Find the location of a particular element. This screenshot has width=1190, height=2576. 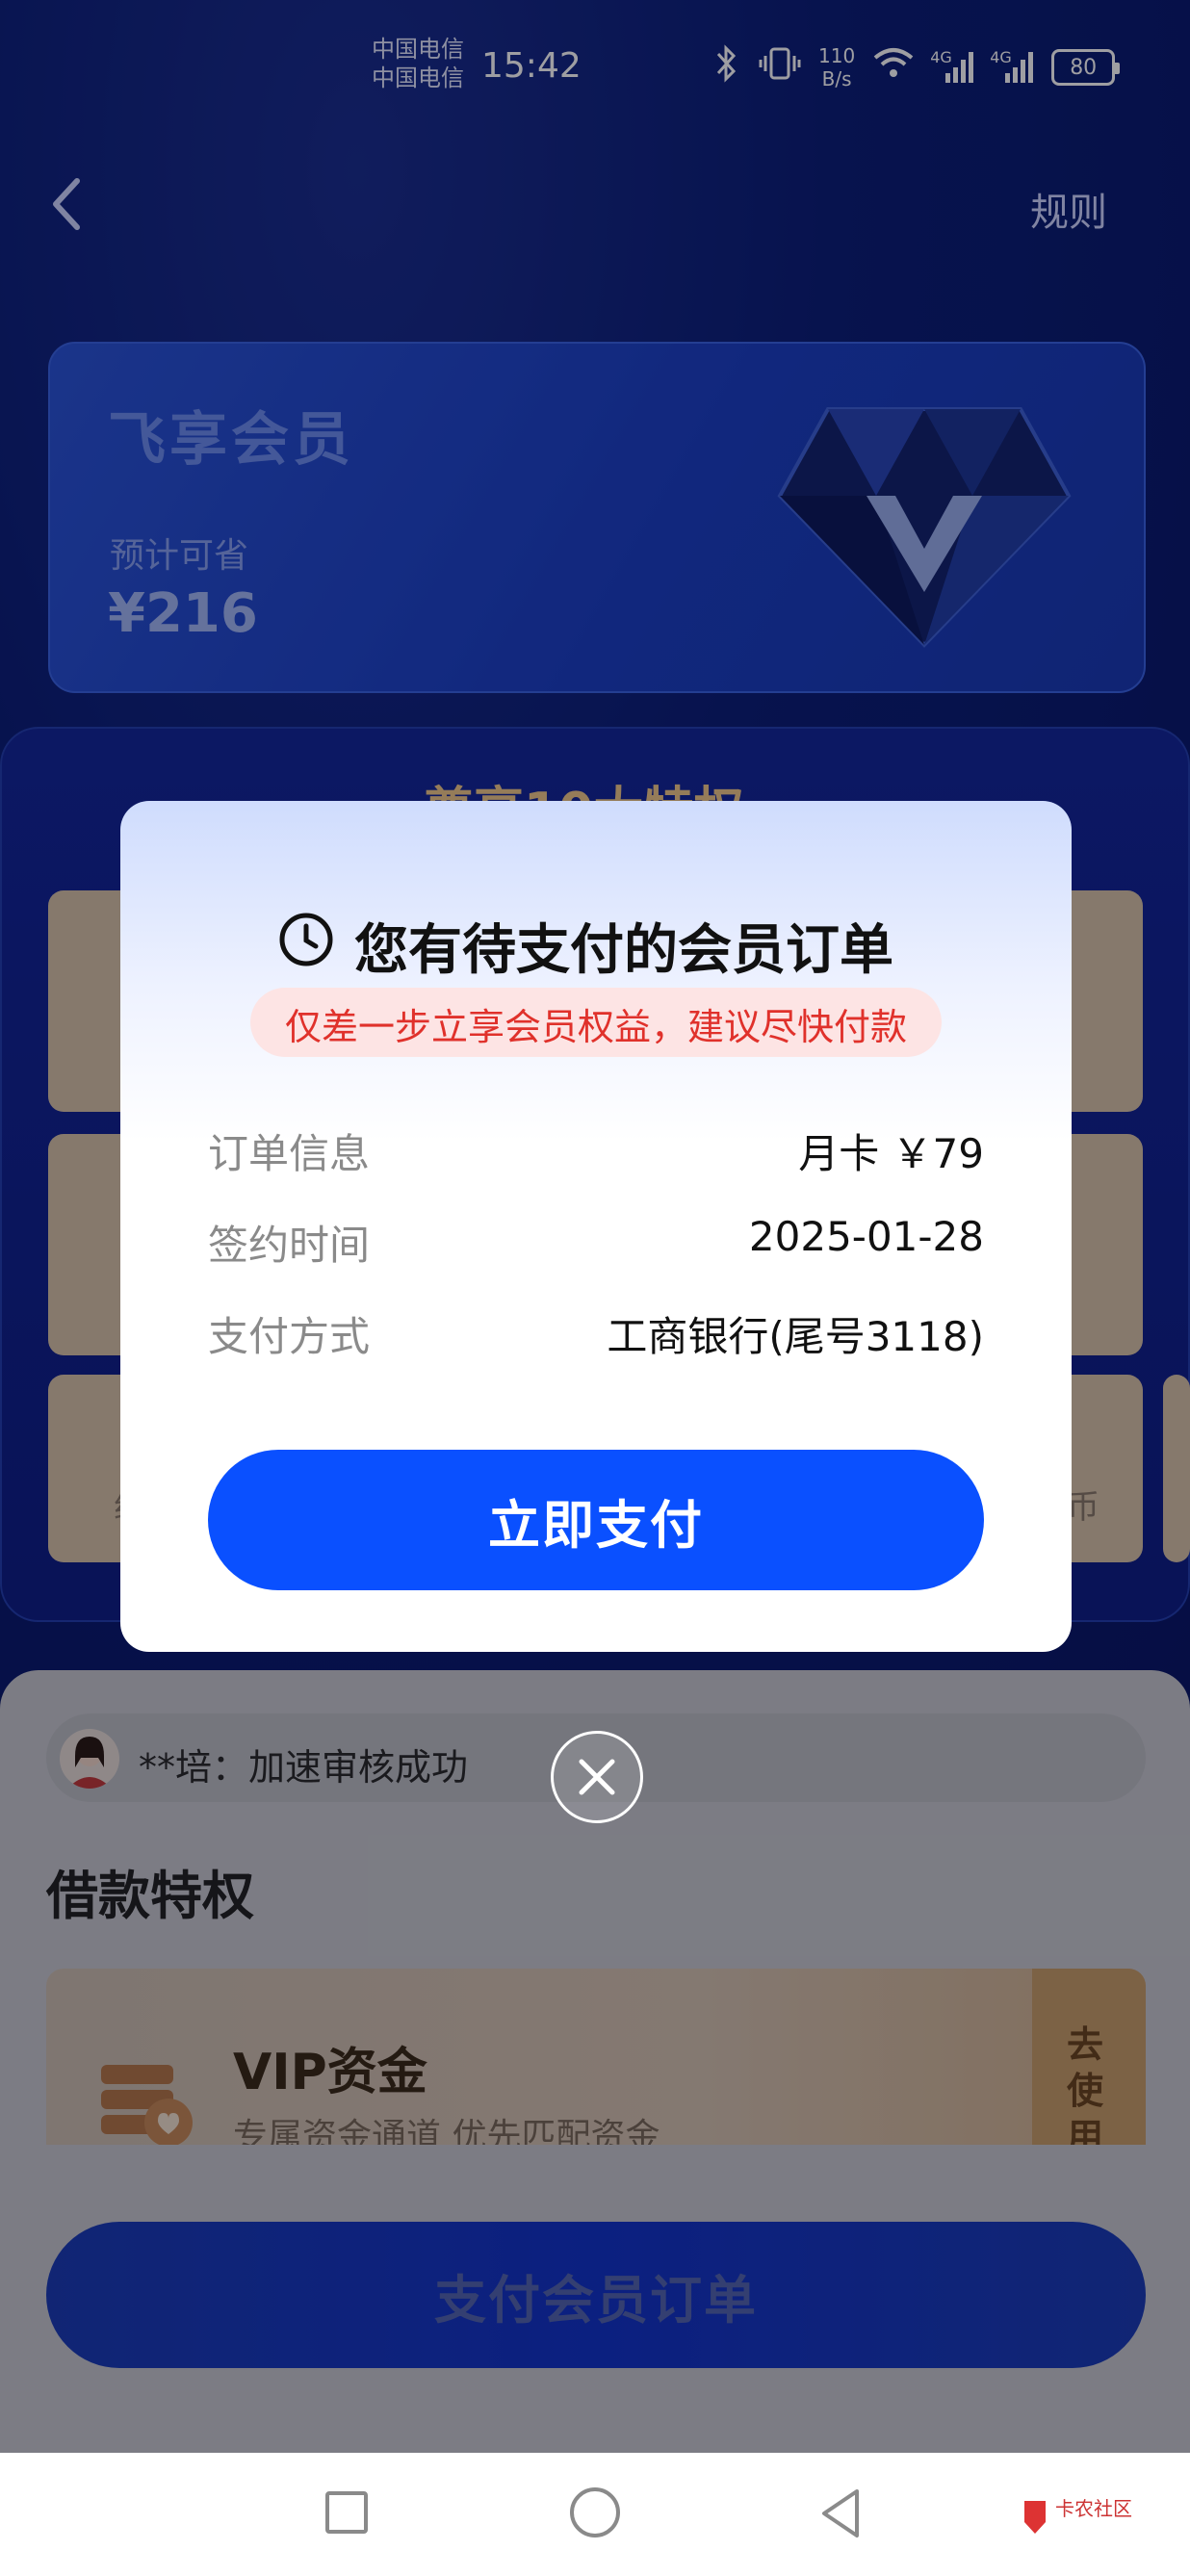

order-info-value: 月卡 ￥79 is located at coordinates (891, 1153).